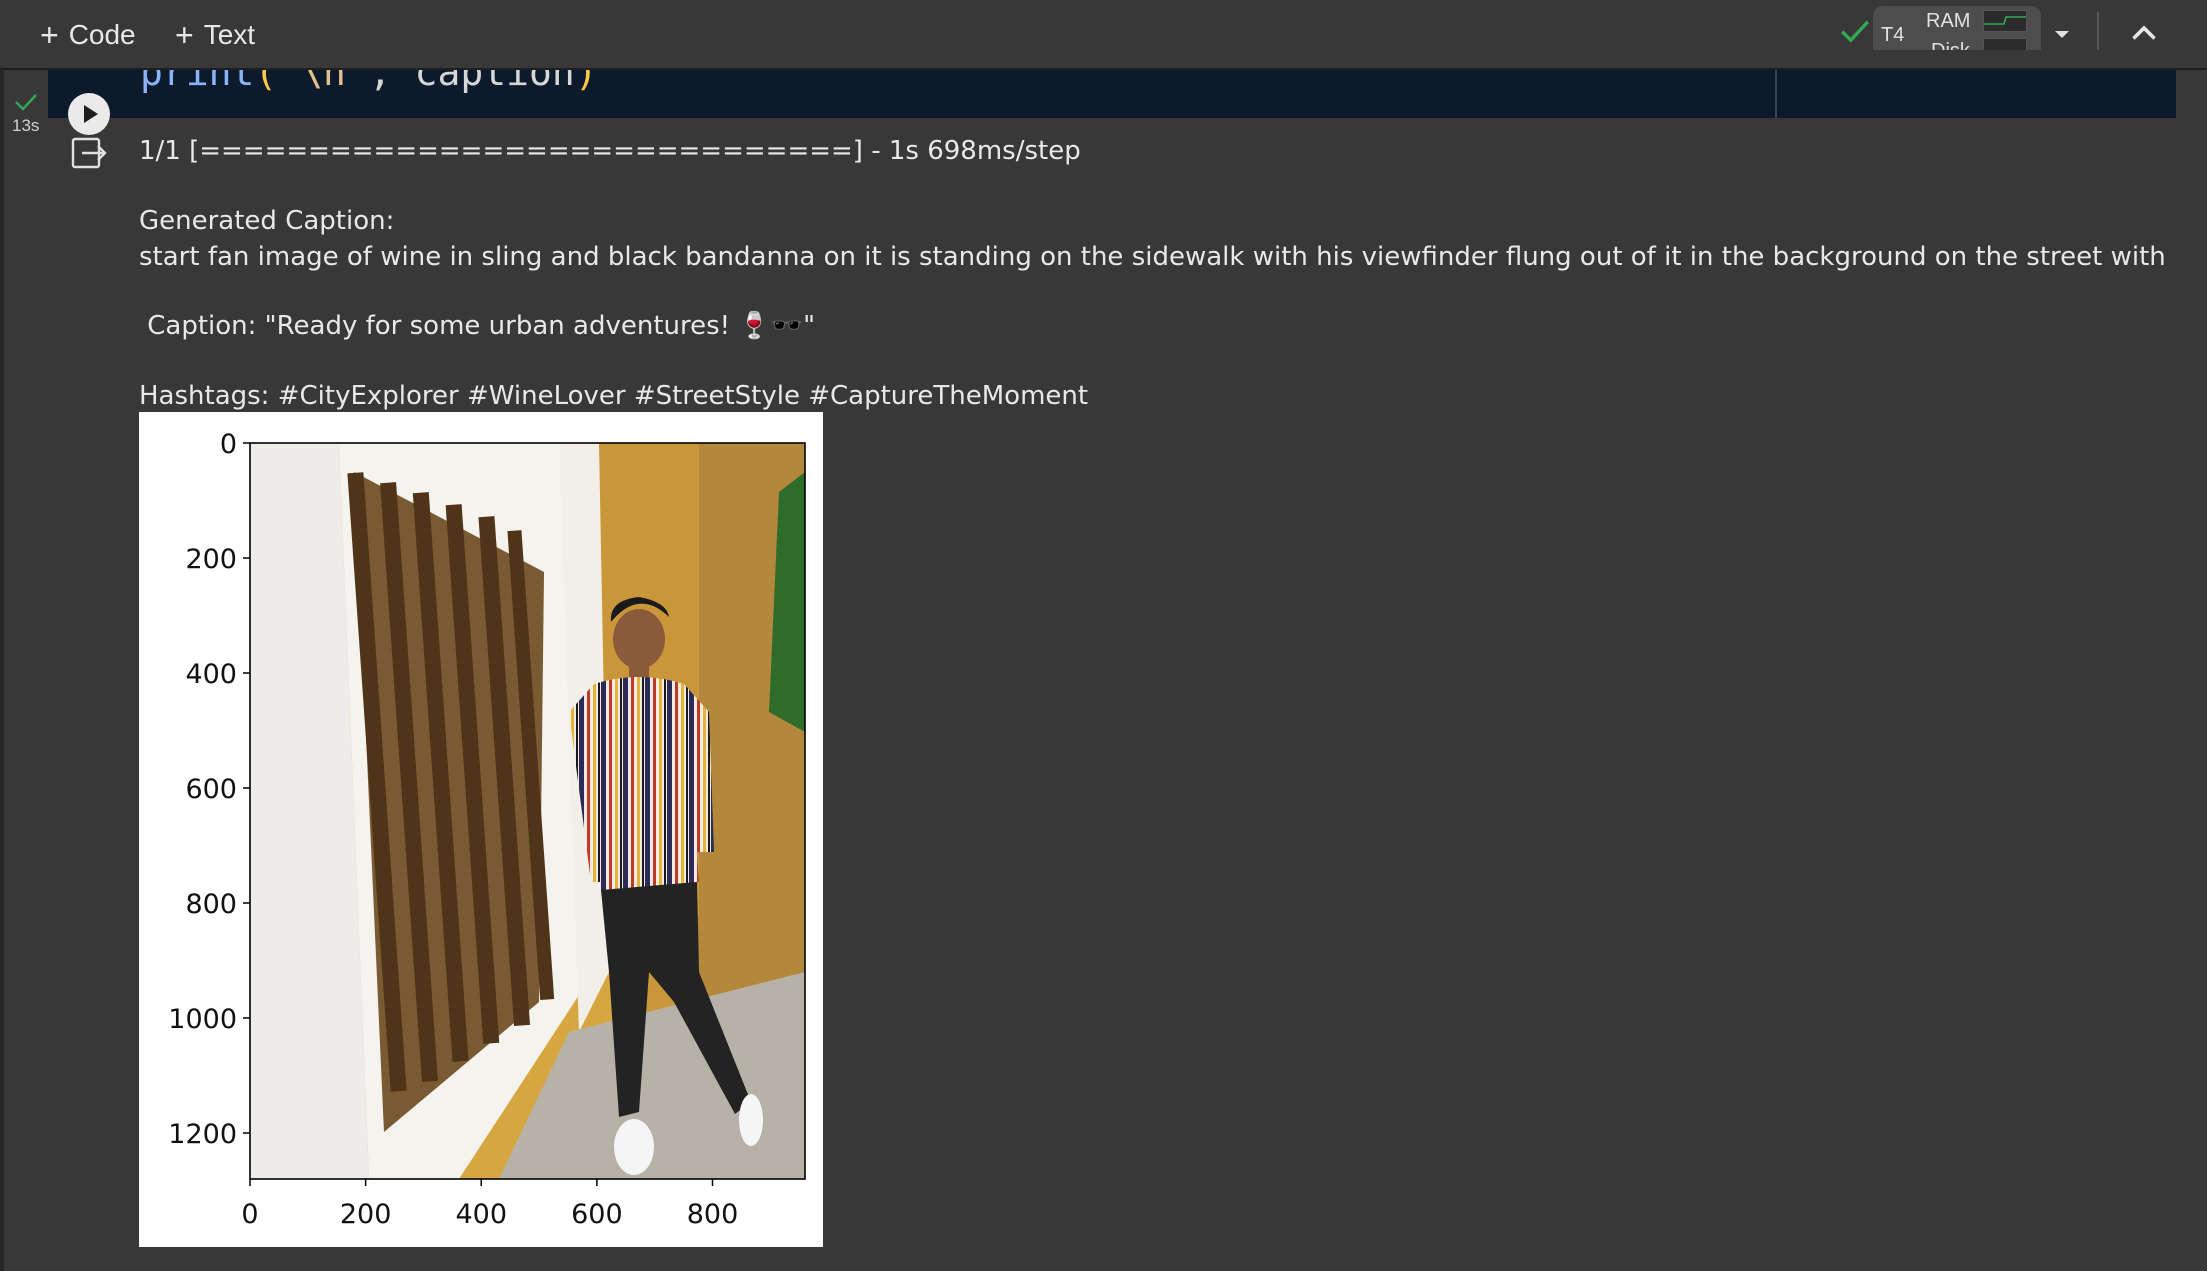  I want to click on ram-label: RAM, so click(1948, 21).